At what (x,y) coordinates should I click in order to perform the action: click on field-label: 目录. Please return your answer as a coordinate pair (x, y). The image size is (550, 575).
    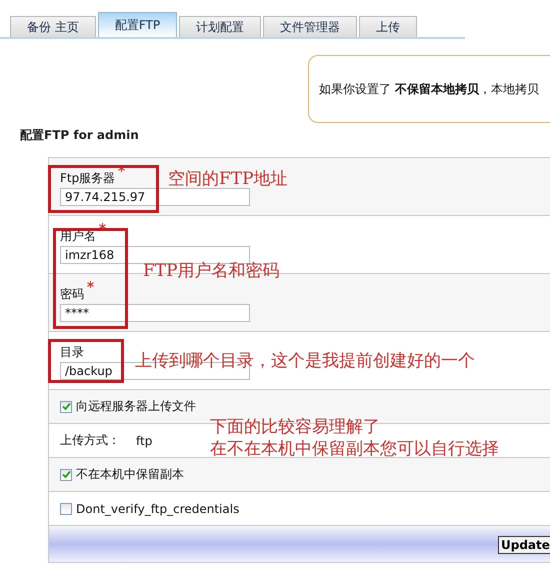
    Looking at the image, I should click on (72, 352).